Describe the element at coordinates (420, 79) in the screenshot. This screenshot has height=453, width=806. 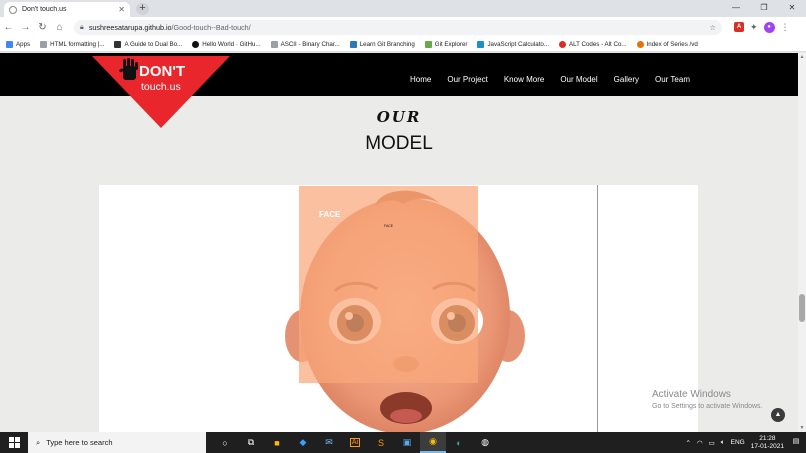
I see `nav-home: Home` at that location.